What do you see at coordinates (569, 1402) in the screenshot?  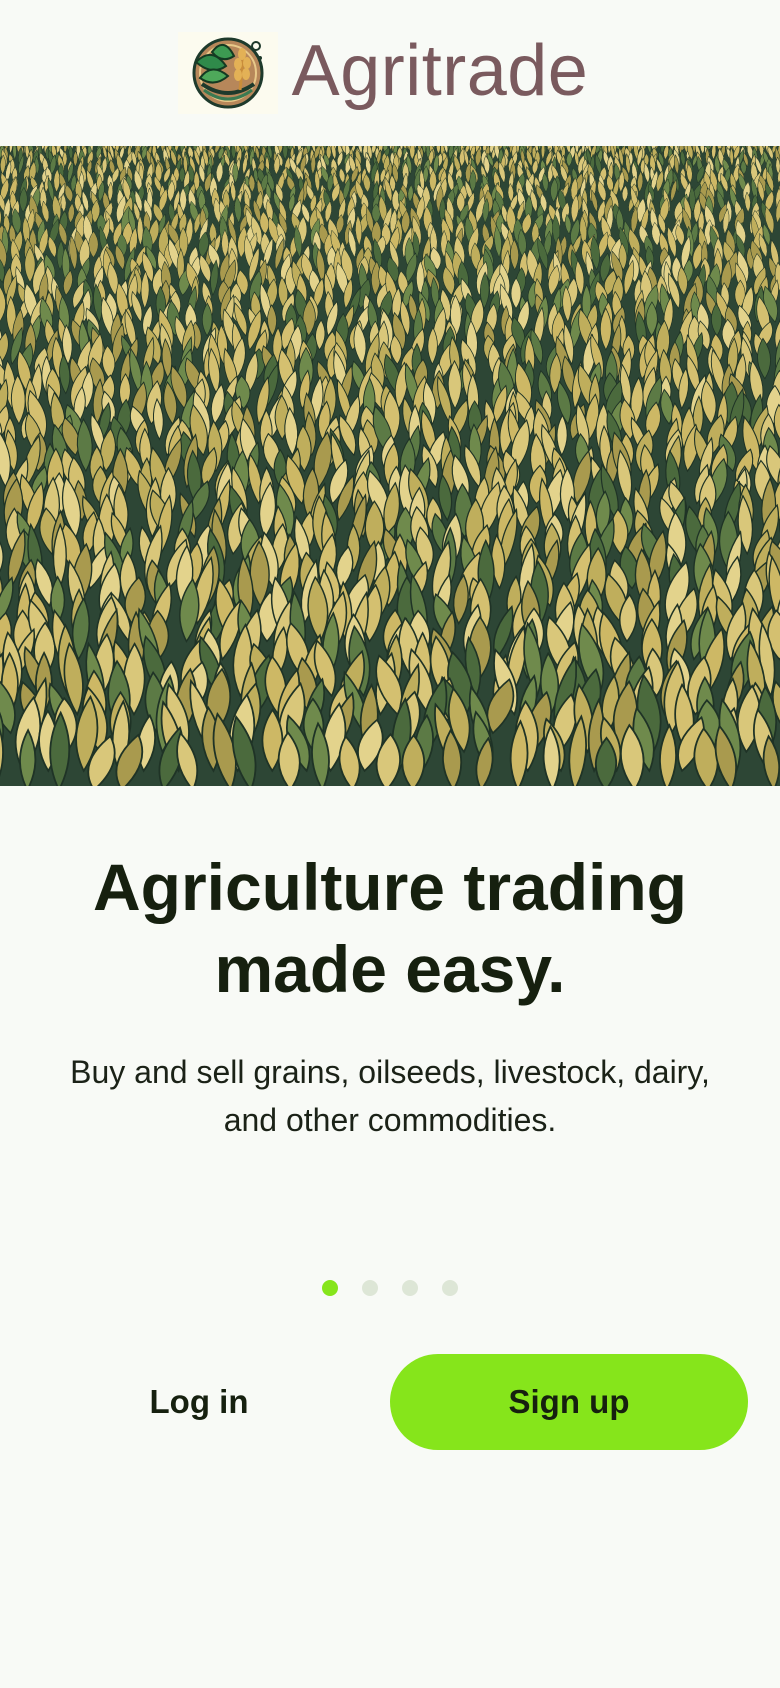 I see `signup-button: Sign up` at bounding box center [569, 1402].